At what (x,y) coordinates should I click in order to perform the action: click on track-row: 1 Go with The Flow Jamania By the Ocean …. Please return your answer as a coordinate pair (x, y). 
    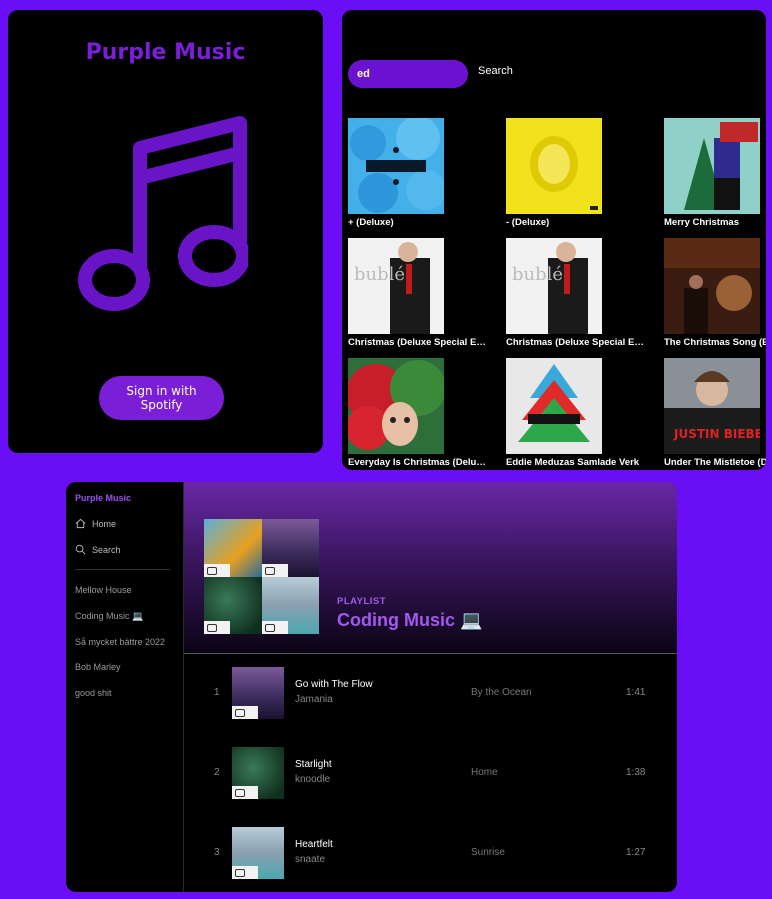
    Looking at the image, I should click on (430, 693).